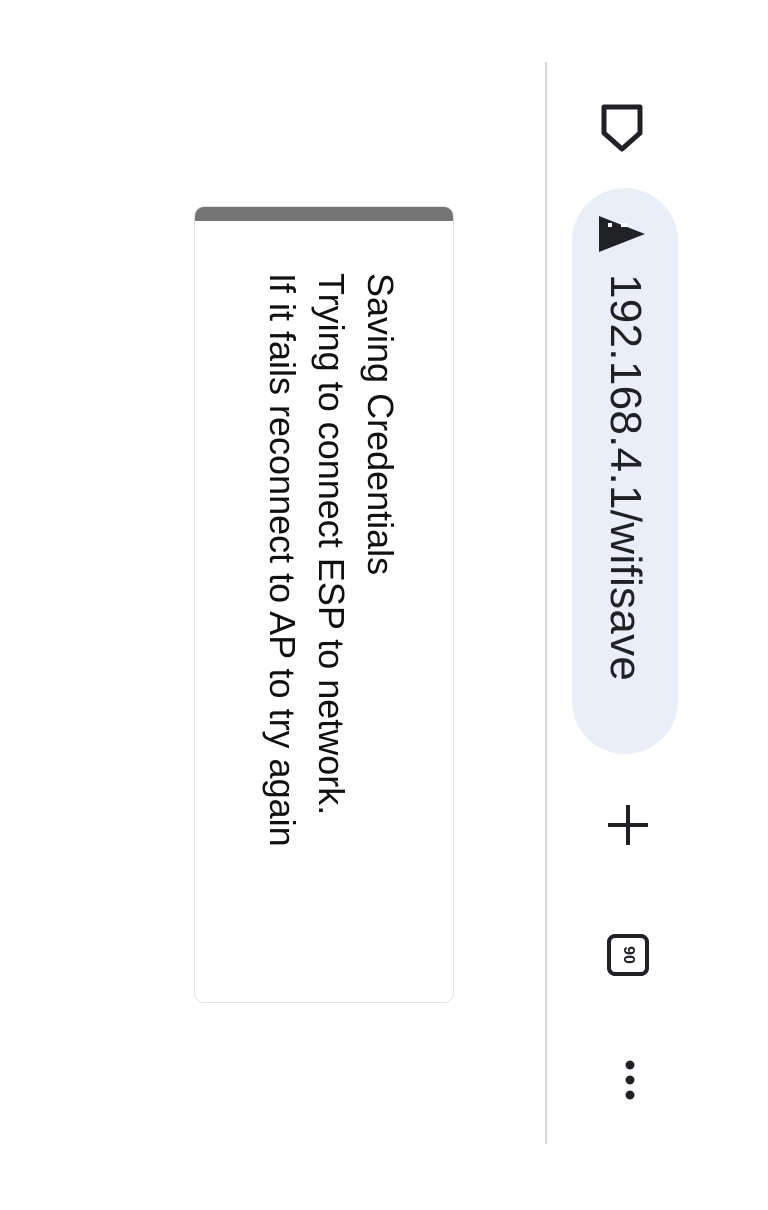 The width and height of the screenshot is (768, 1210). I want to click on warning-triangle-icon, so click(625, 234).